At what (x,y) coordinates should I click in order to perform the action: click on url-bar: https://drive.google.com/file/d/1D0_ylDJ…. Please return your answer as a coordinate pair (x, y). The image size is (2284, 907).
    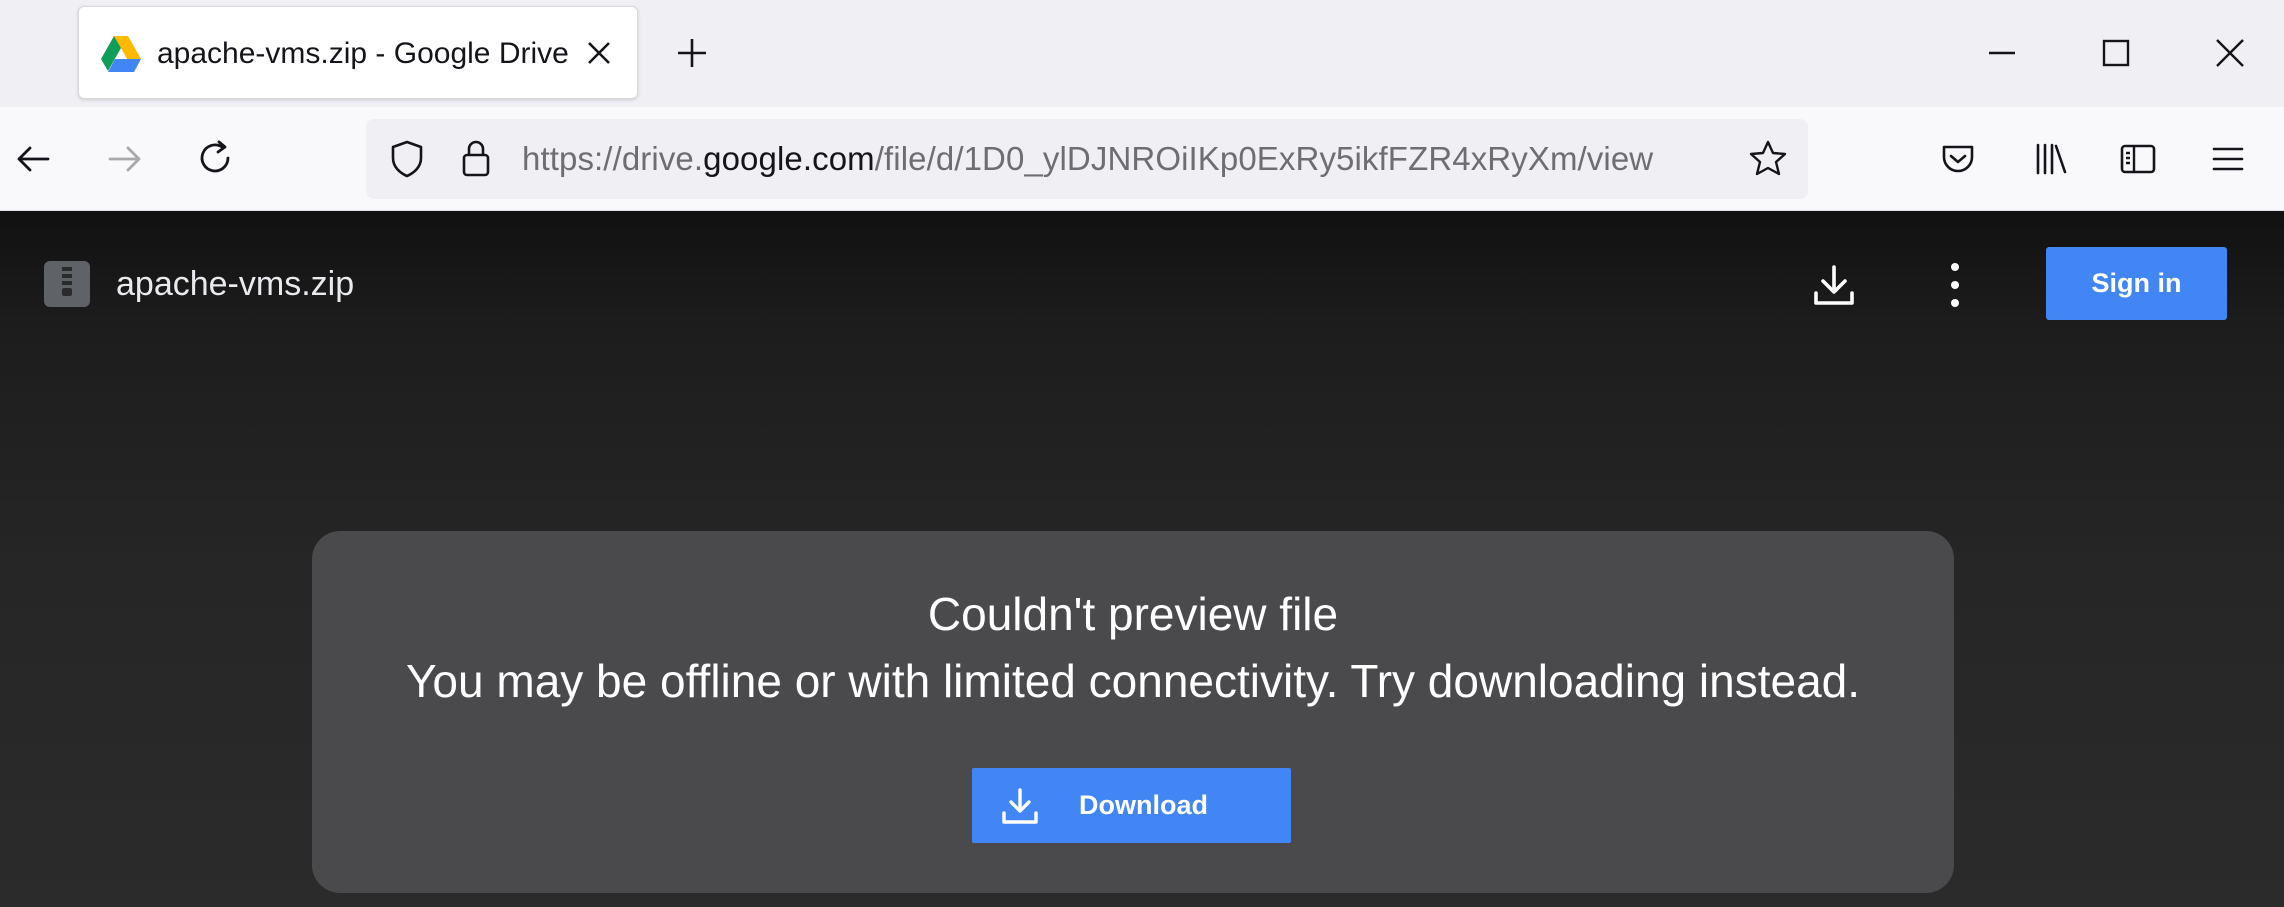
    Looking at the image, I should click on (1087, 159).